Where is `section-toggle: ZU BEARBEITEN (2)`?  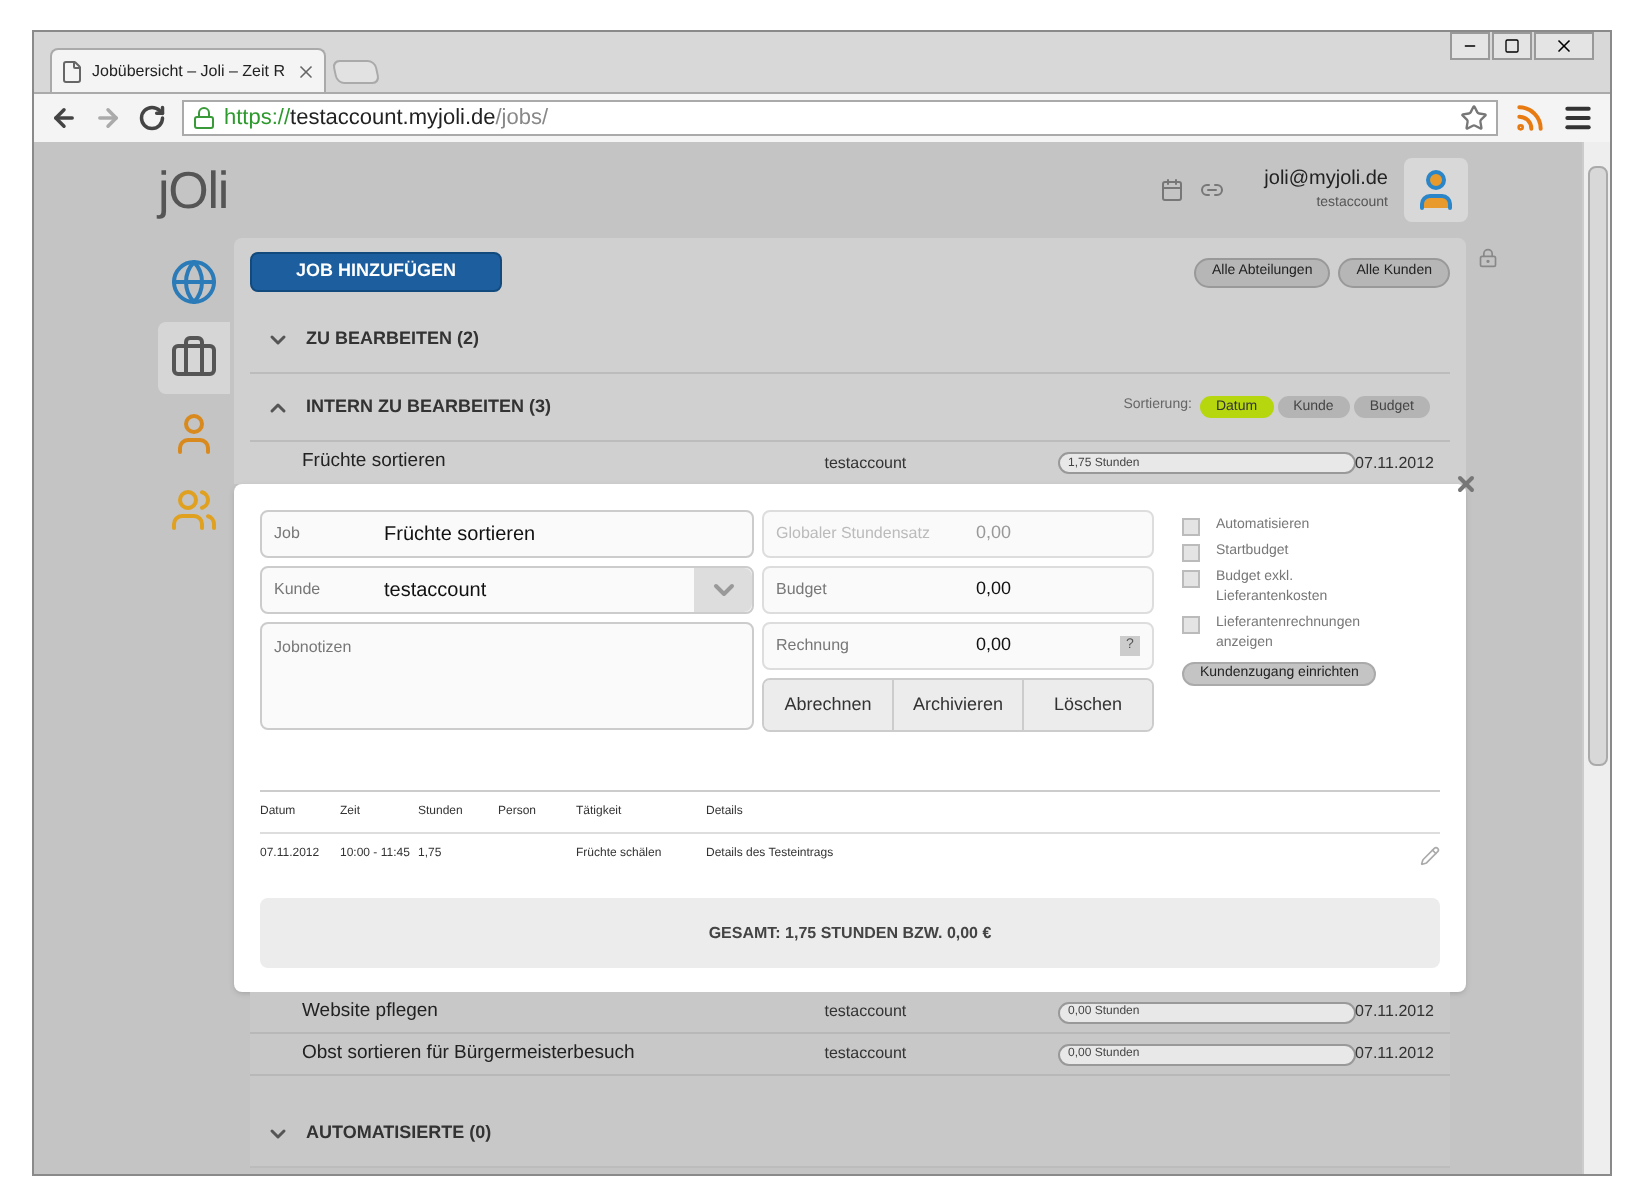
section-toggle: ZU BEARBEITEN (2) is located at coordinates (373, 339).